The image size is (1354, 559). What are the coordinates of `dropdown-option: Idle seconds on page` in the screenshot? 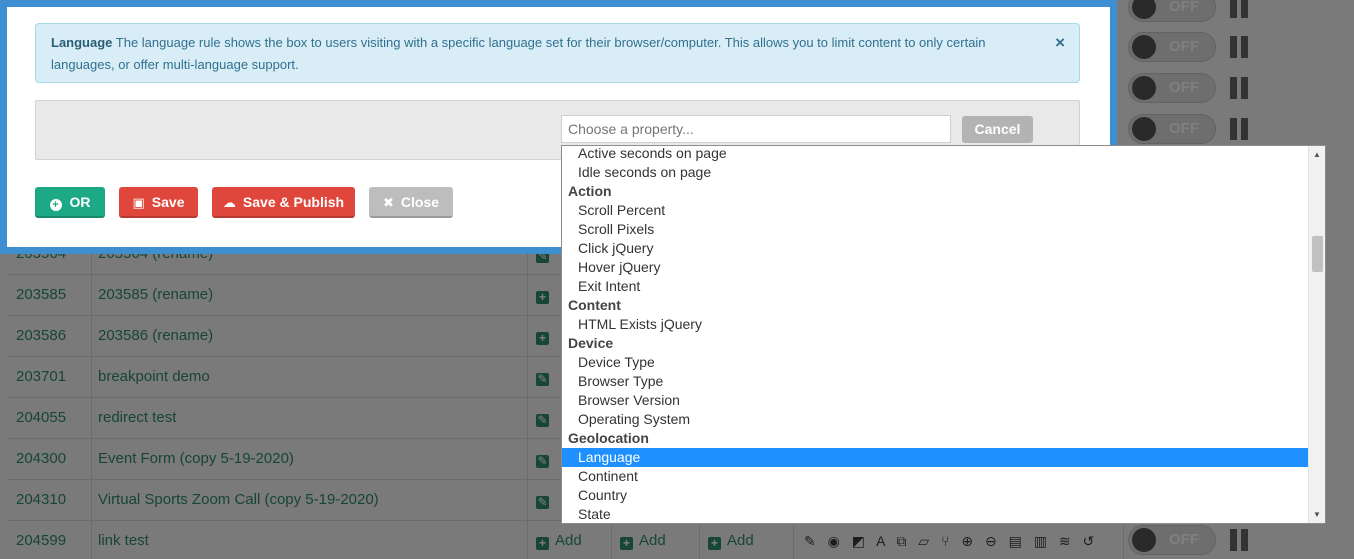 It's located at (935, 172).